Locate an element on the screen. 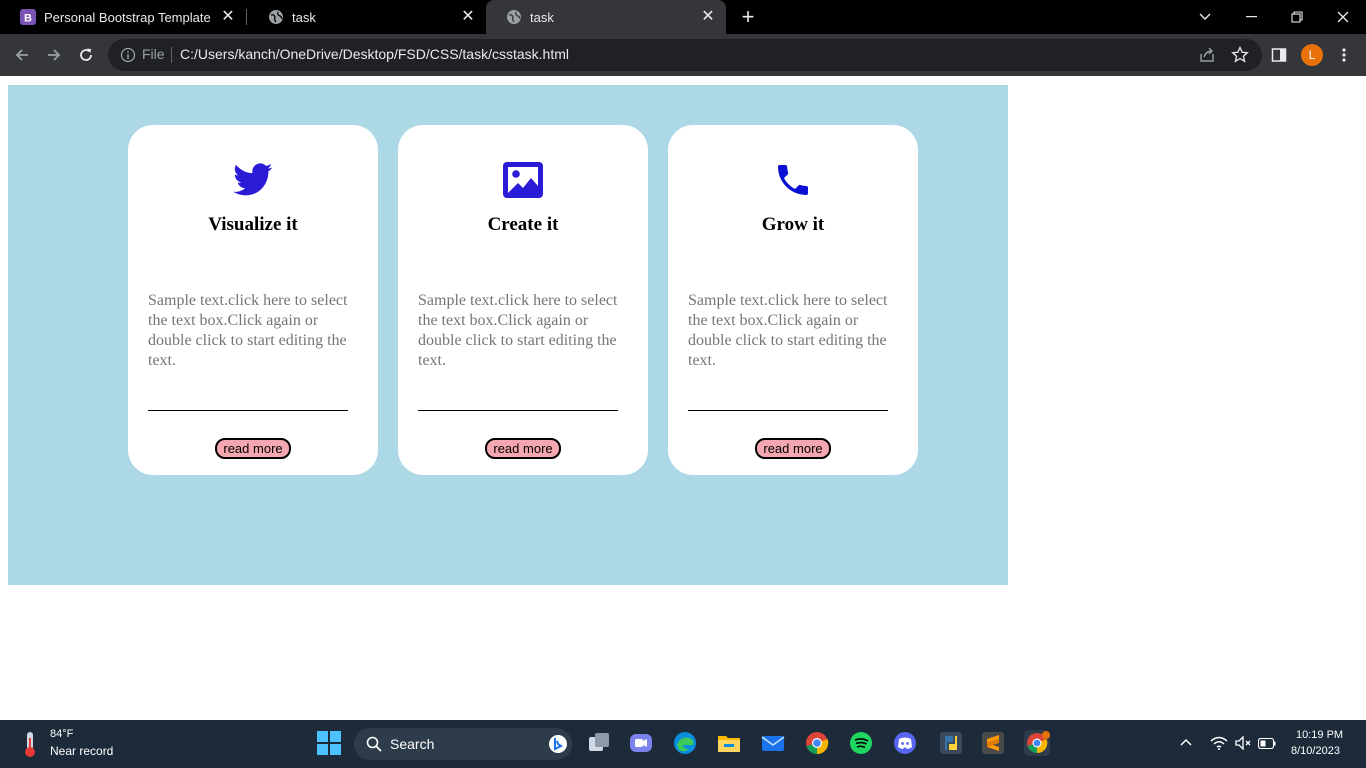 This screenshot has height=768, width=1366. teams-chat-button is located at coordinates (641, 743).